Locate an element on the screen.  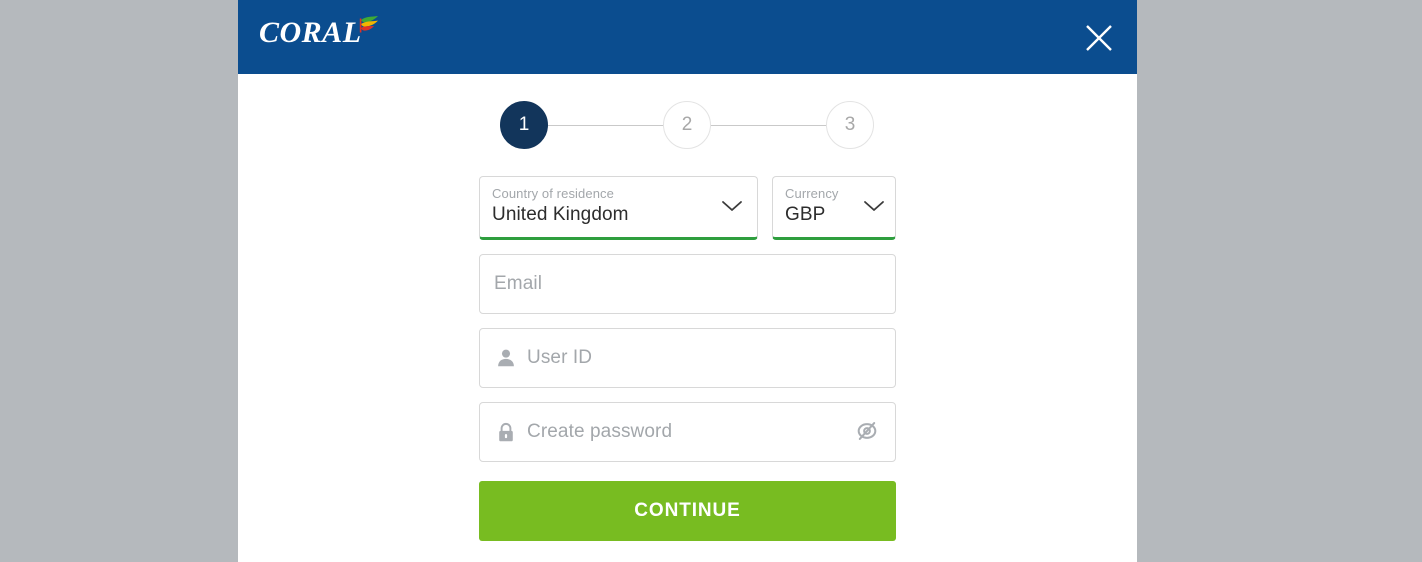
user-id-field-wrapper is located at coordinates (687, 358).